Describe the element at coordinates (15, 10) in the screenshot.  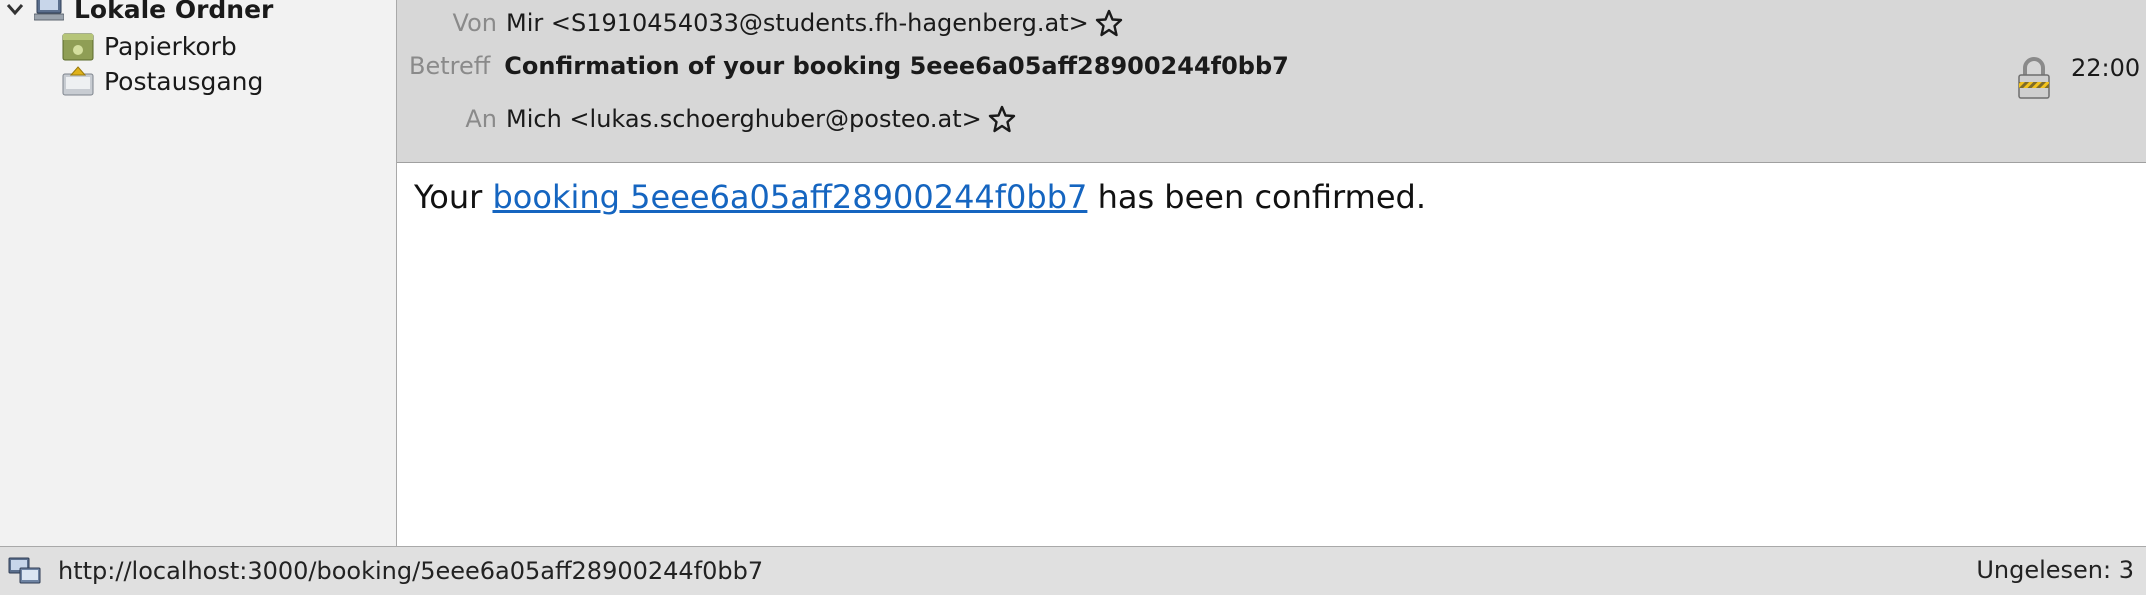
I see `chevron-down-icon` at that location.